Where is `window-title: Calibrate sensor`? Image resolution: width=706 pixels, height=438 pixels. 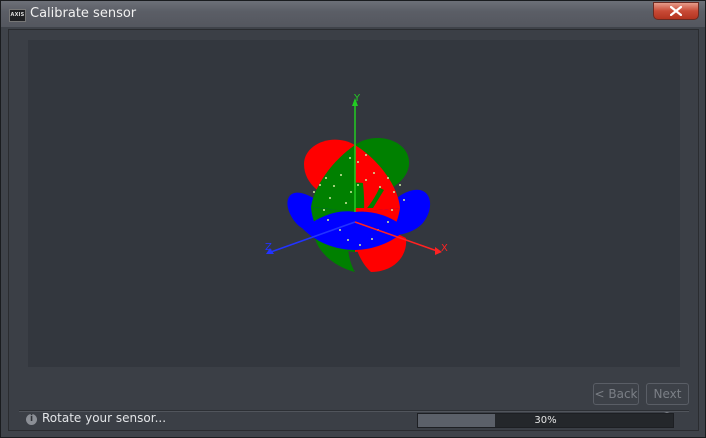 window-title: Calibrate sensor is located at coordinates (83, 13).